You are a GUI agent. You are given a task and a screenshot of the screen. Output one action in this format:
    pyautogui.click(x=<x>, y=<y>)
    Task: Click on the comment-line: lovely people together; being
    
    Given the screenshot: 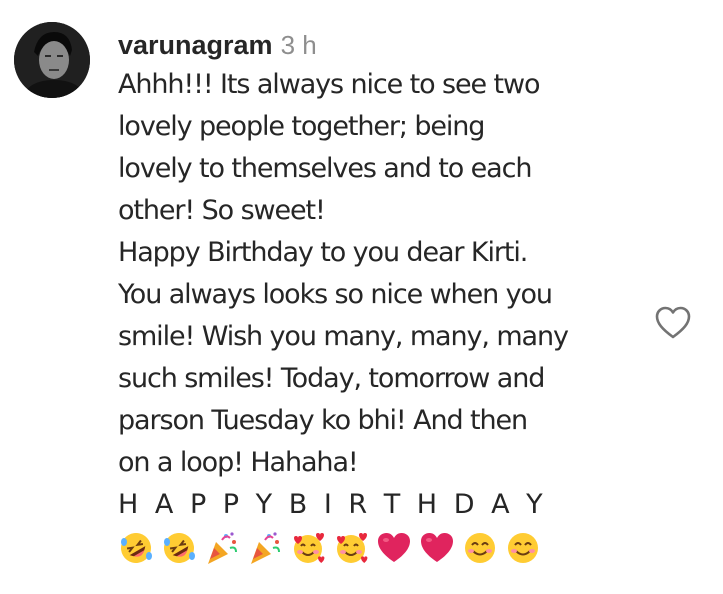 What is the action you would take?
    pyautogui.click(x=301, y=126)
    